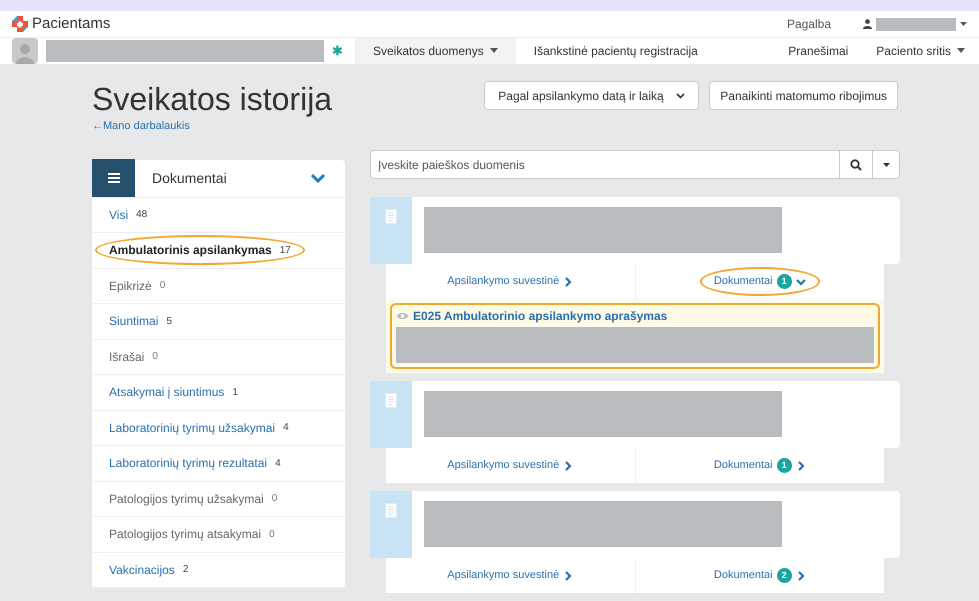 This screenshot has height=601, width=979. What do you see at coordinates (71, 24) in the screenshot?
I see `brand-name: Pacientams` at bounding box center [71, 24].